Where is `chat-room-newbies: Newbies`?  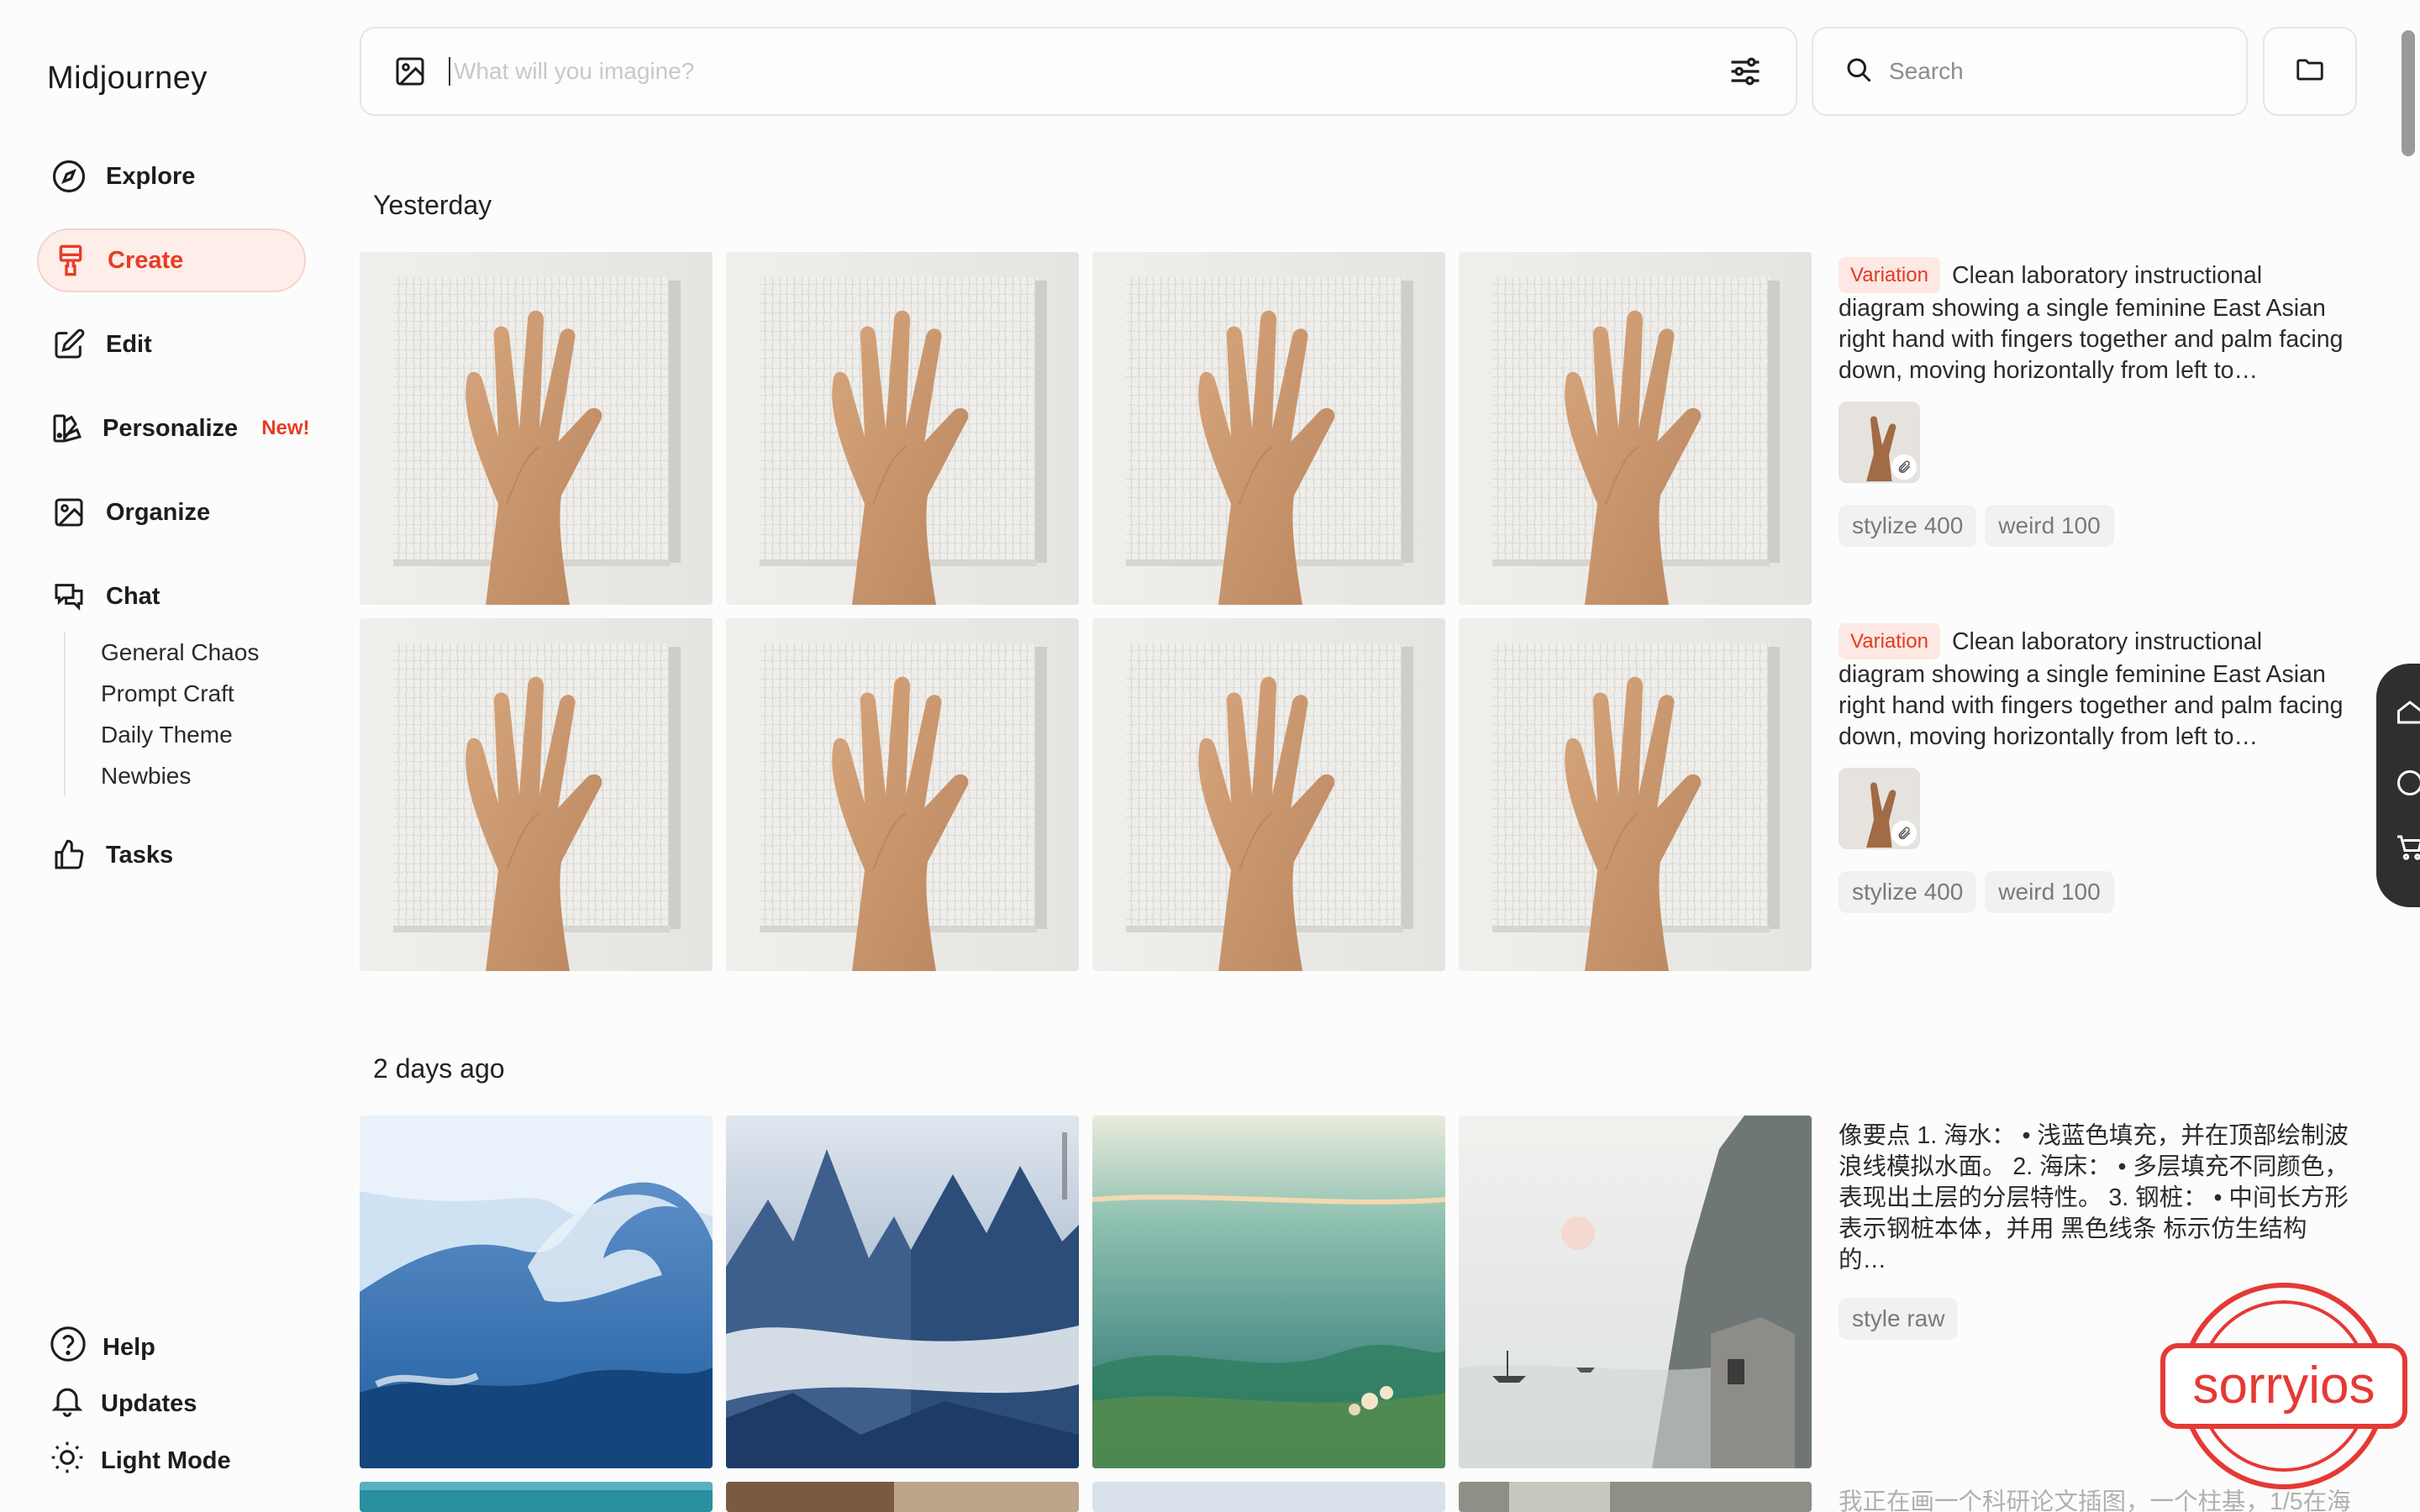 chat-room-newbies: Newbies is located at coordinates (180, 775).